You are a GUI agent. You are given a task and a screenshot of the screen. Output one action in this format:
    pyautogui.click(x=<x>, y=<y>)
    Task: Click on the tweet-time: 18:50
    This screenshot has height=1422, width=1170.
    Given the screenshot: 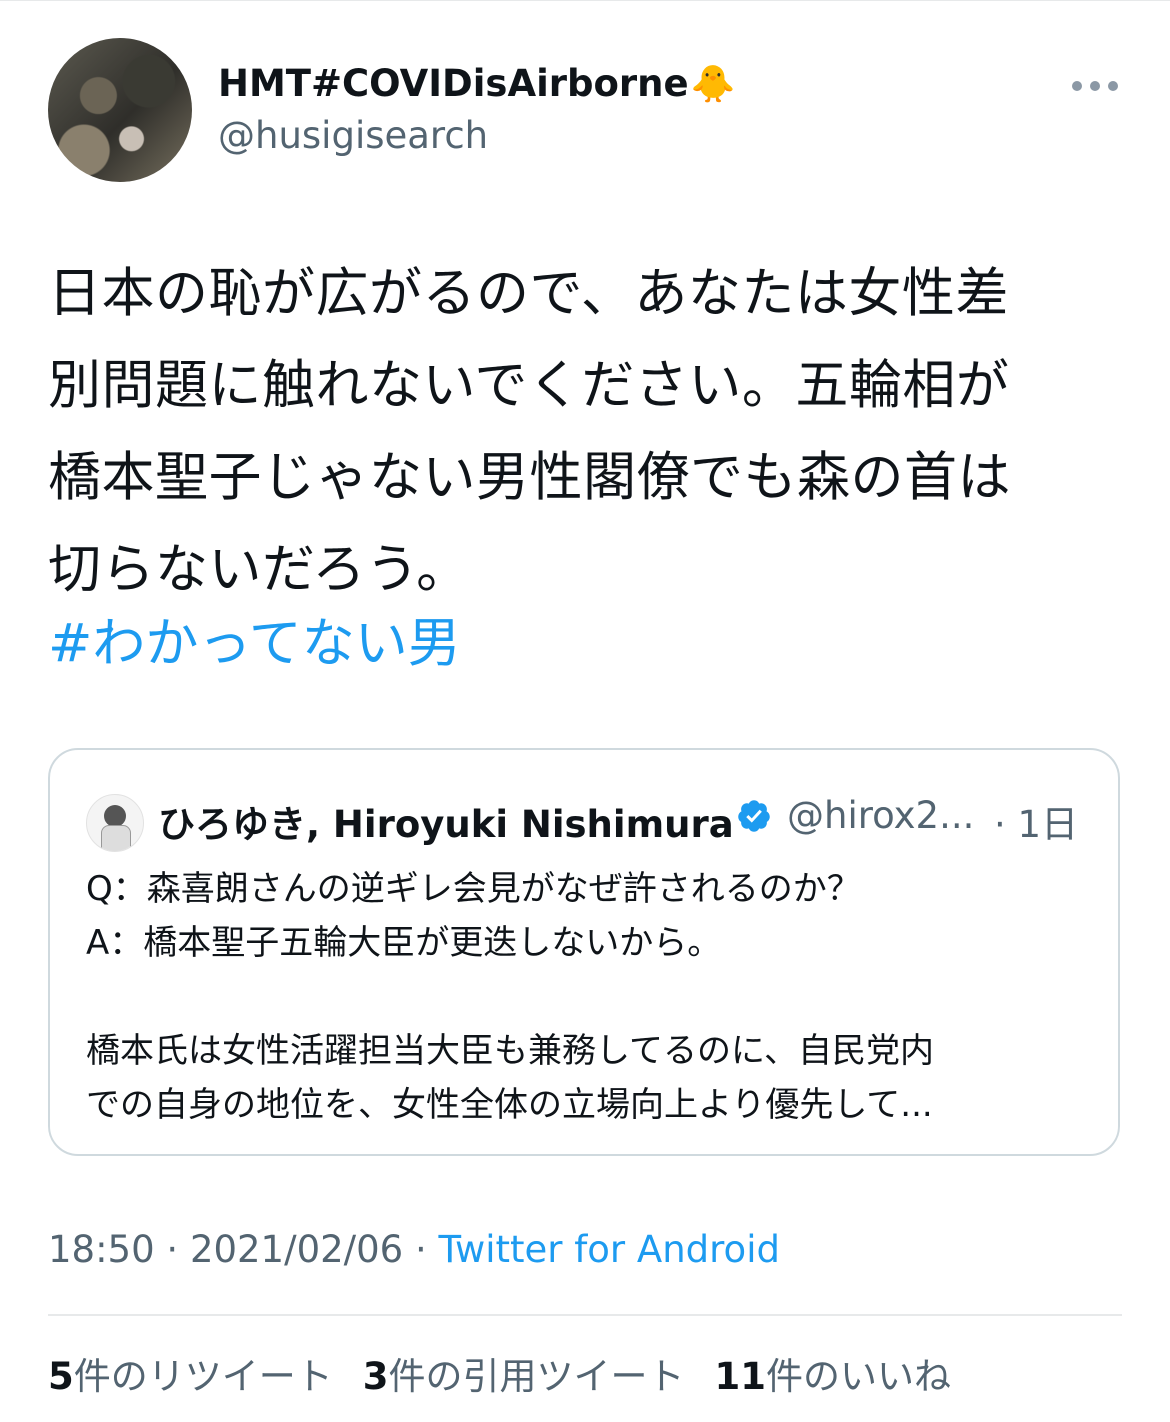 What is the action you would take?
    pyautogui.click(x=101, y=1249)
    